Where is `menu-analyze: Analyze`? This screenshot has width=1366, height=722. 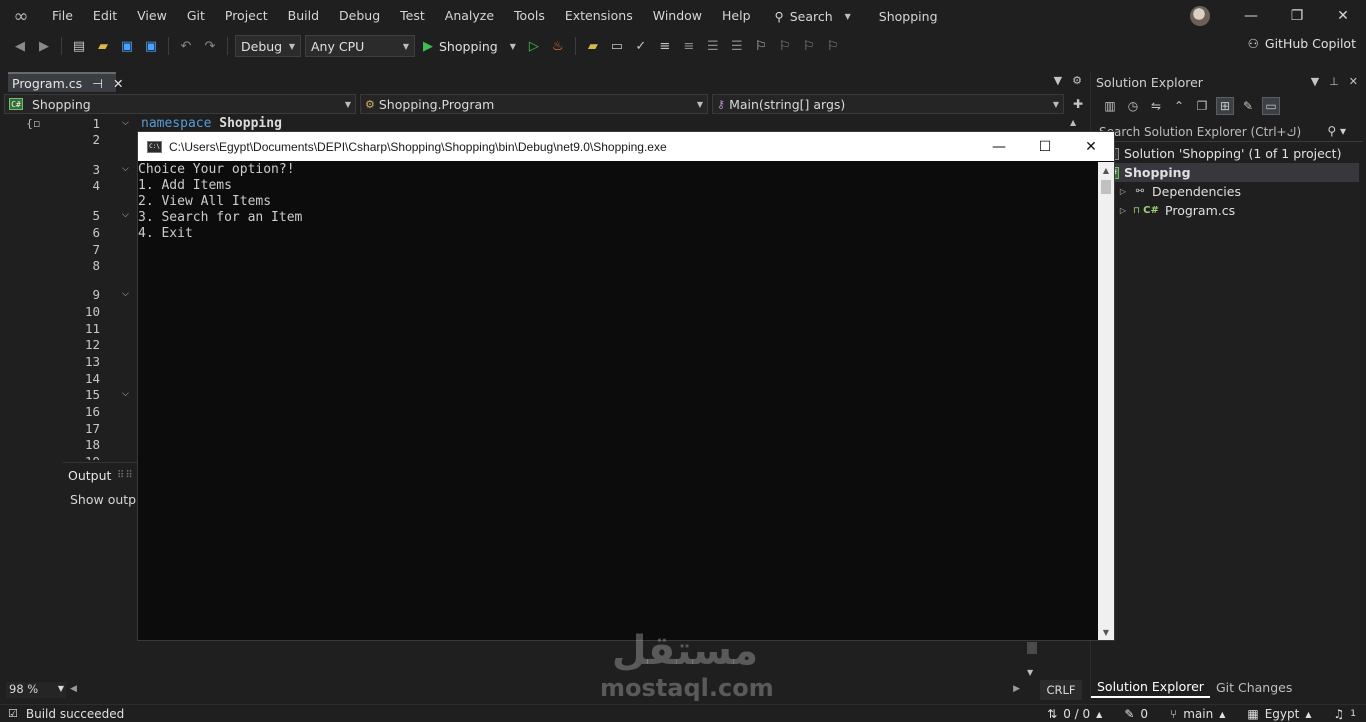 menu-analyze: Analyze is located at coordinates (469, 16).